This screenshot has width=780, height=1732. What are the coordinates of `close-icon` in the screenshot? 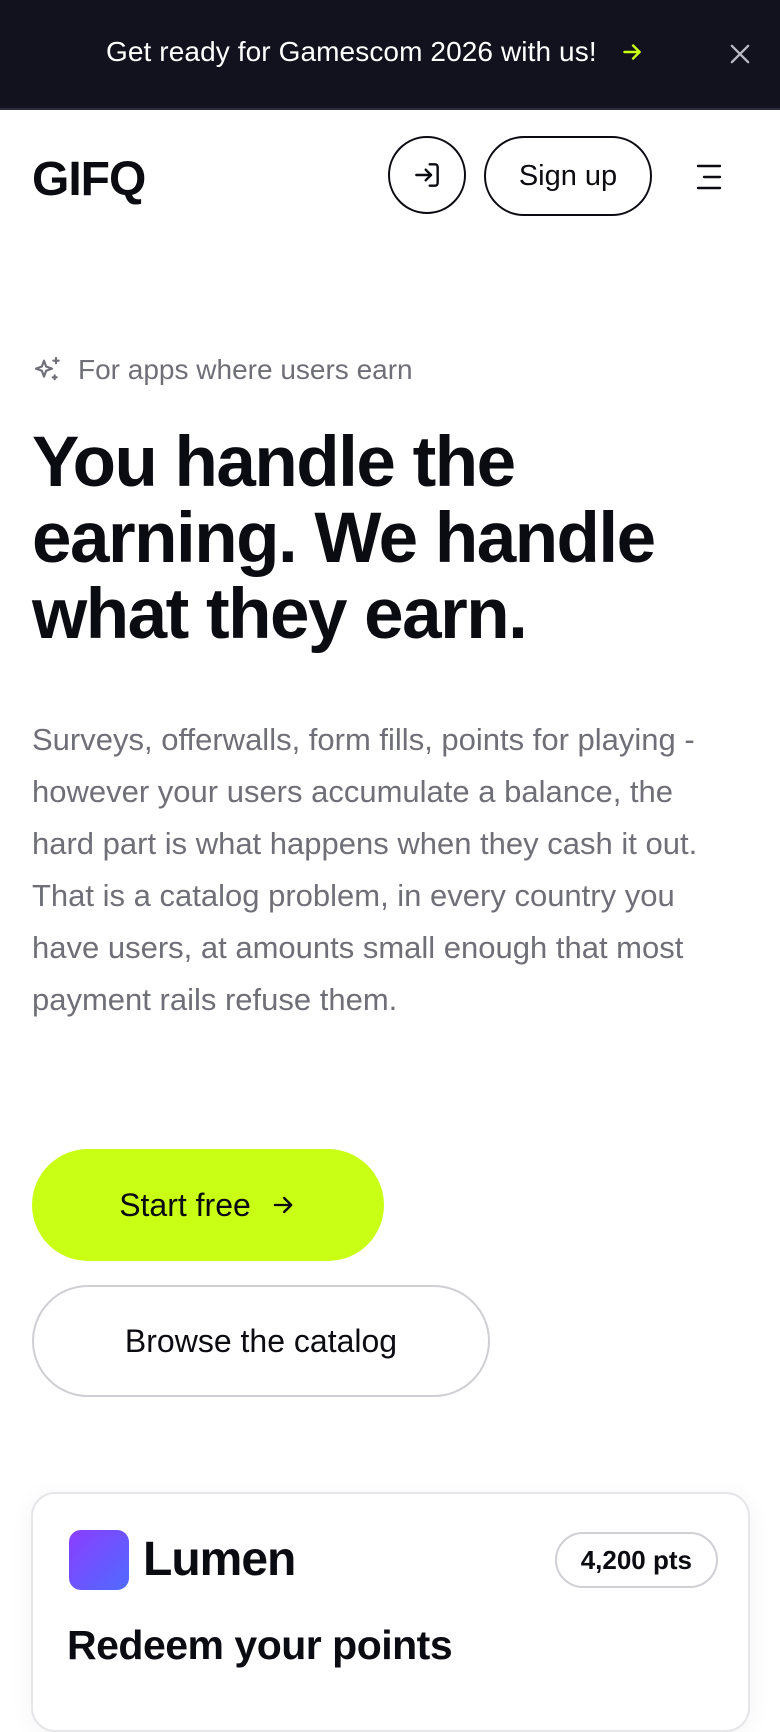 It's located at (740, 54).